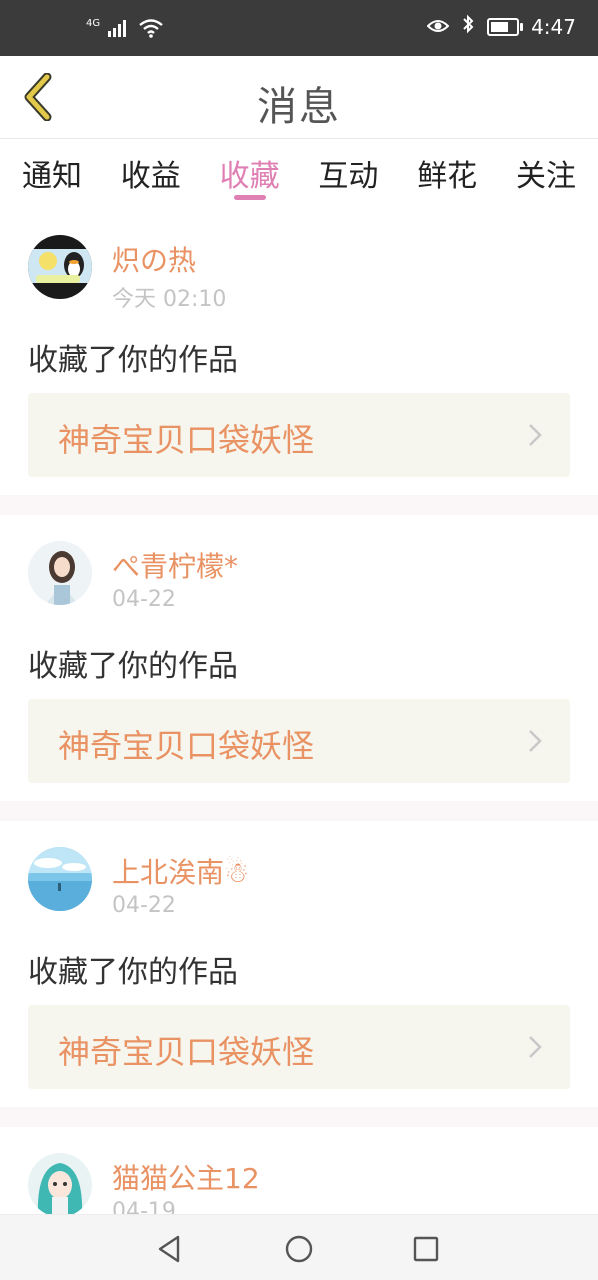 This screenshot has height=1280, width=598. I want to click on tab-label: 收藏, so click(249, 176).